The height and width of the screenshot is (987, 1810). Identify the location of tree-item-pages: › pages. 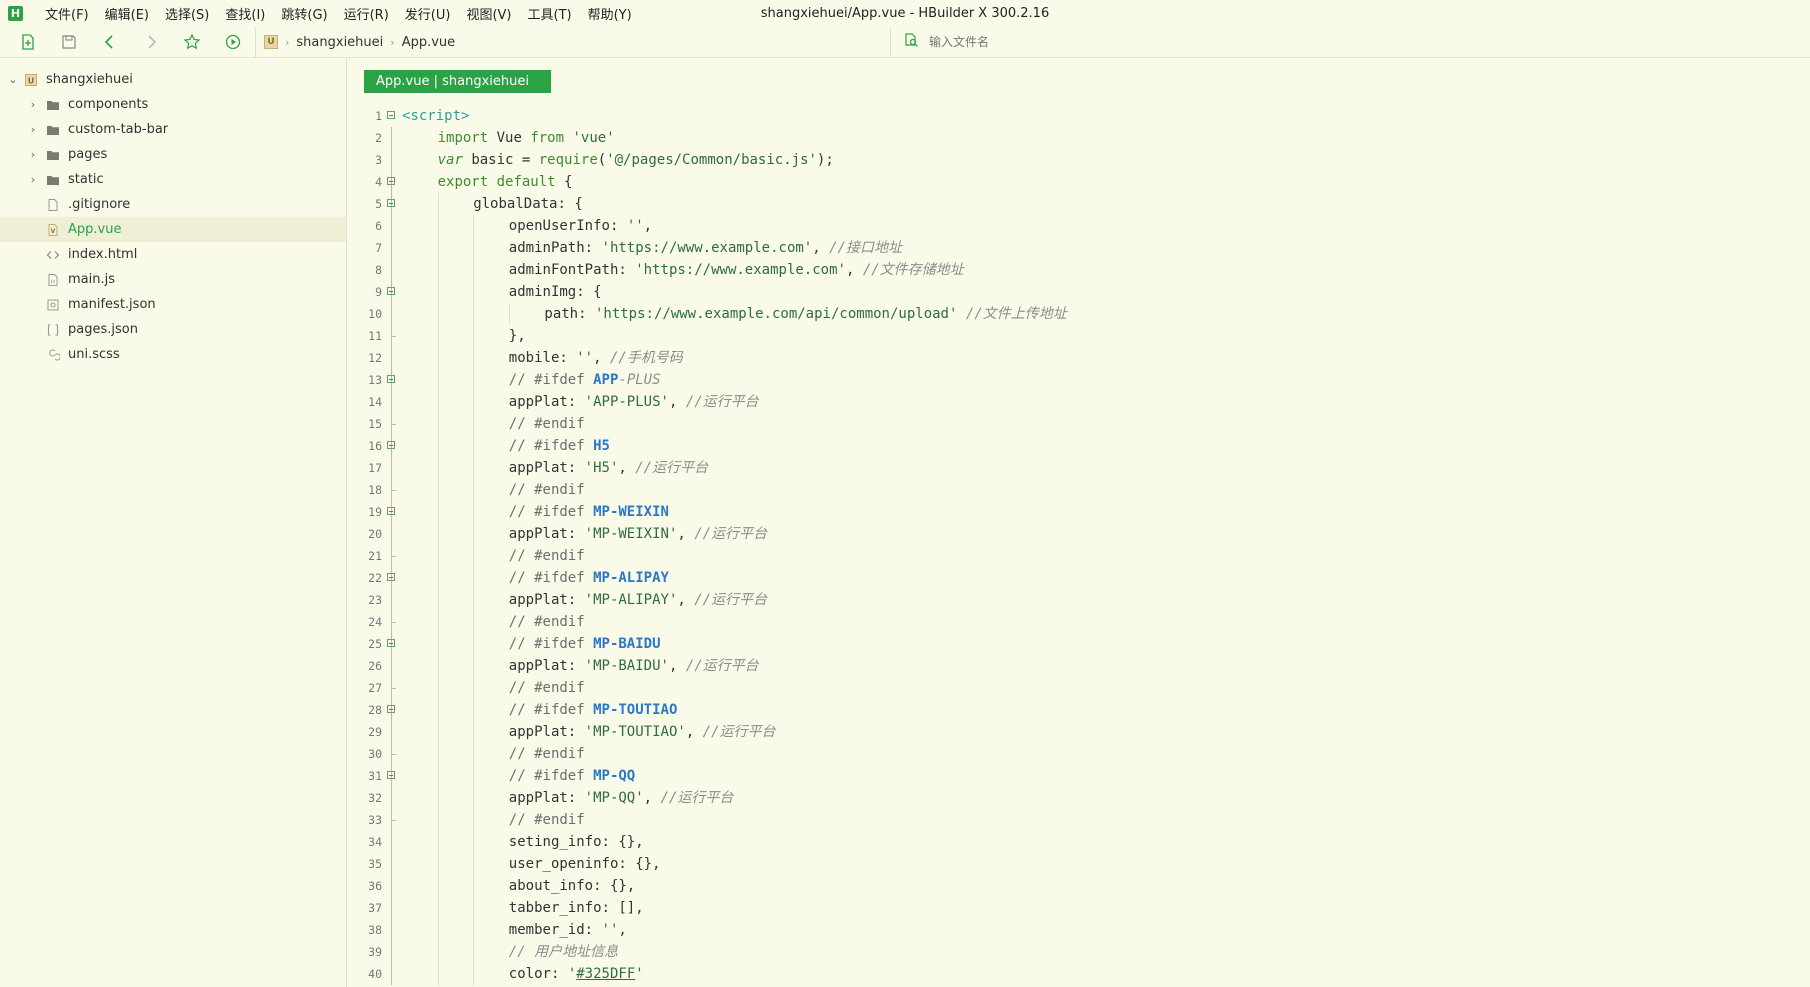
(173, 154).